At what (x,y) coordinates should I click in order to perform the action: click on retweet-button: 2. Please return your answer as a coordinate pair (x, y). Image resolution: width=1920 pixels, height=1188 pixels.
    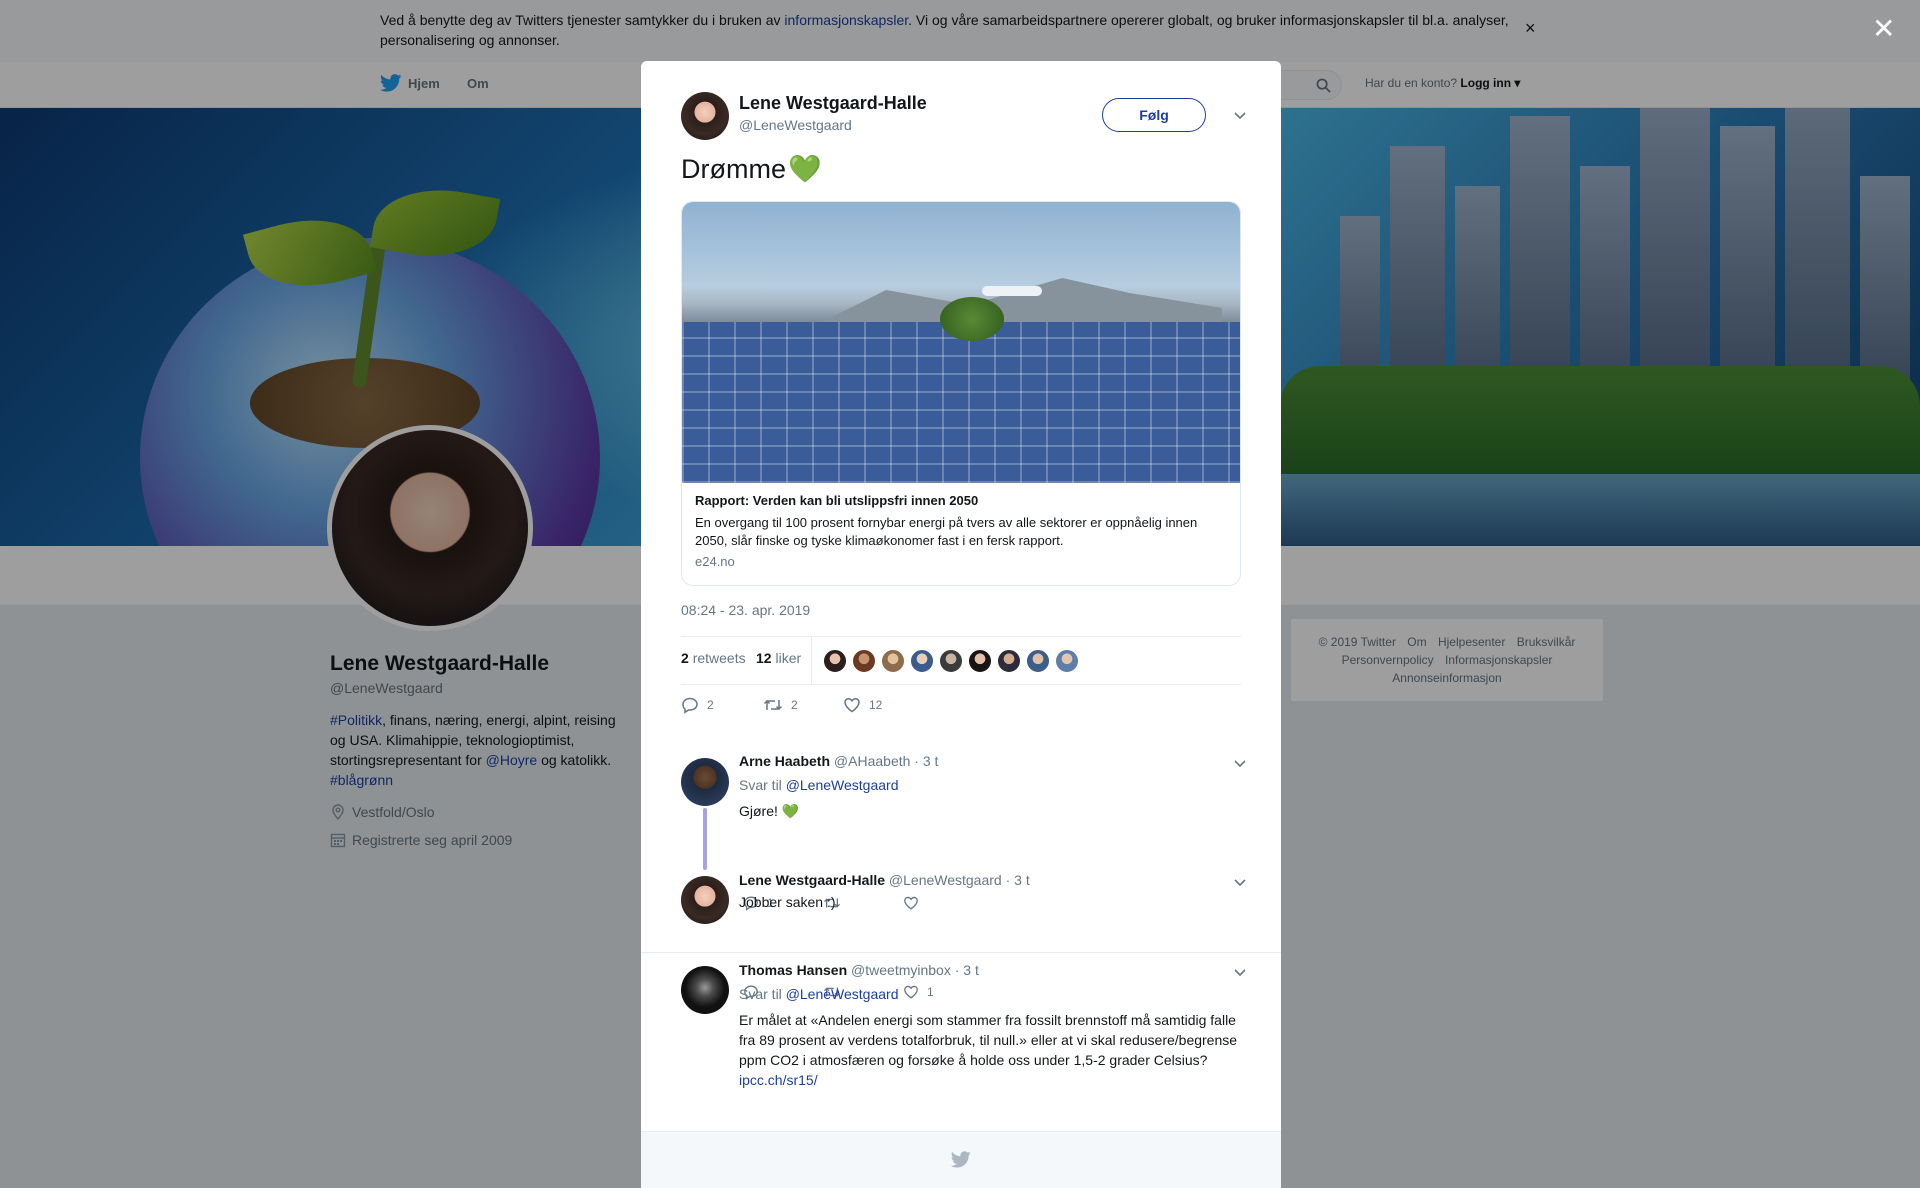
    Looking at the image, I should click on (803, 705).